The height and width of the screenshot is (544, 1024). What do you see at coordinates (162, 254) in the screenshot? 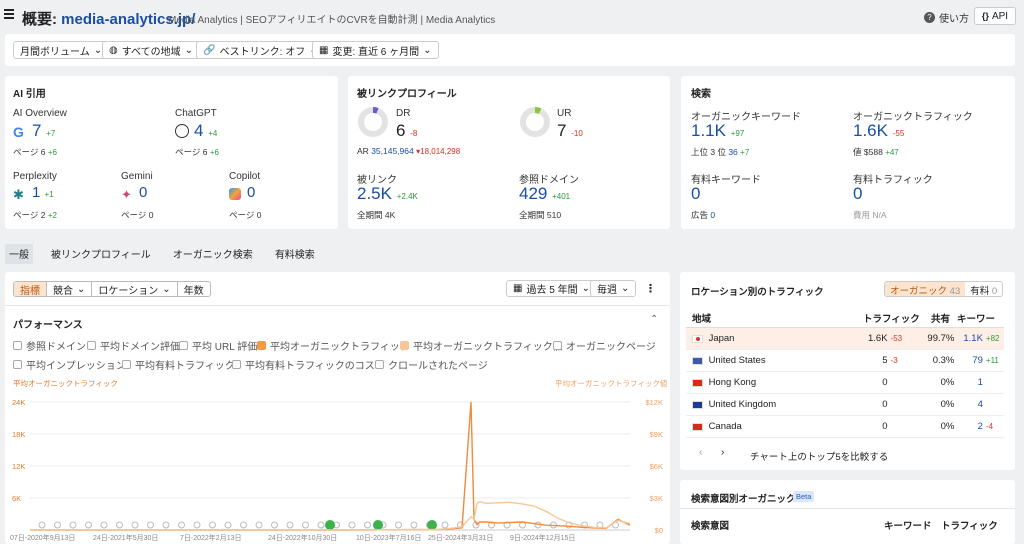
I see `section-tabs: 一般 被リンクプロフィール オーガニック検索 有料検索` at bounding box center [162, 254].